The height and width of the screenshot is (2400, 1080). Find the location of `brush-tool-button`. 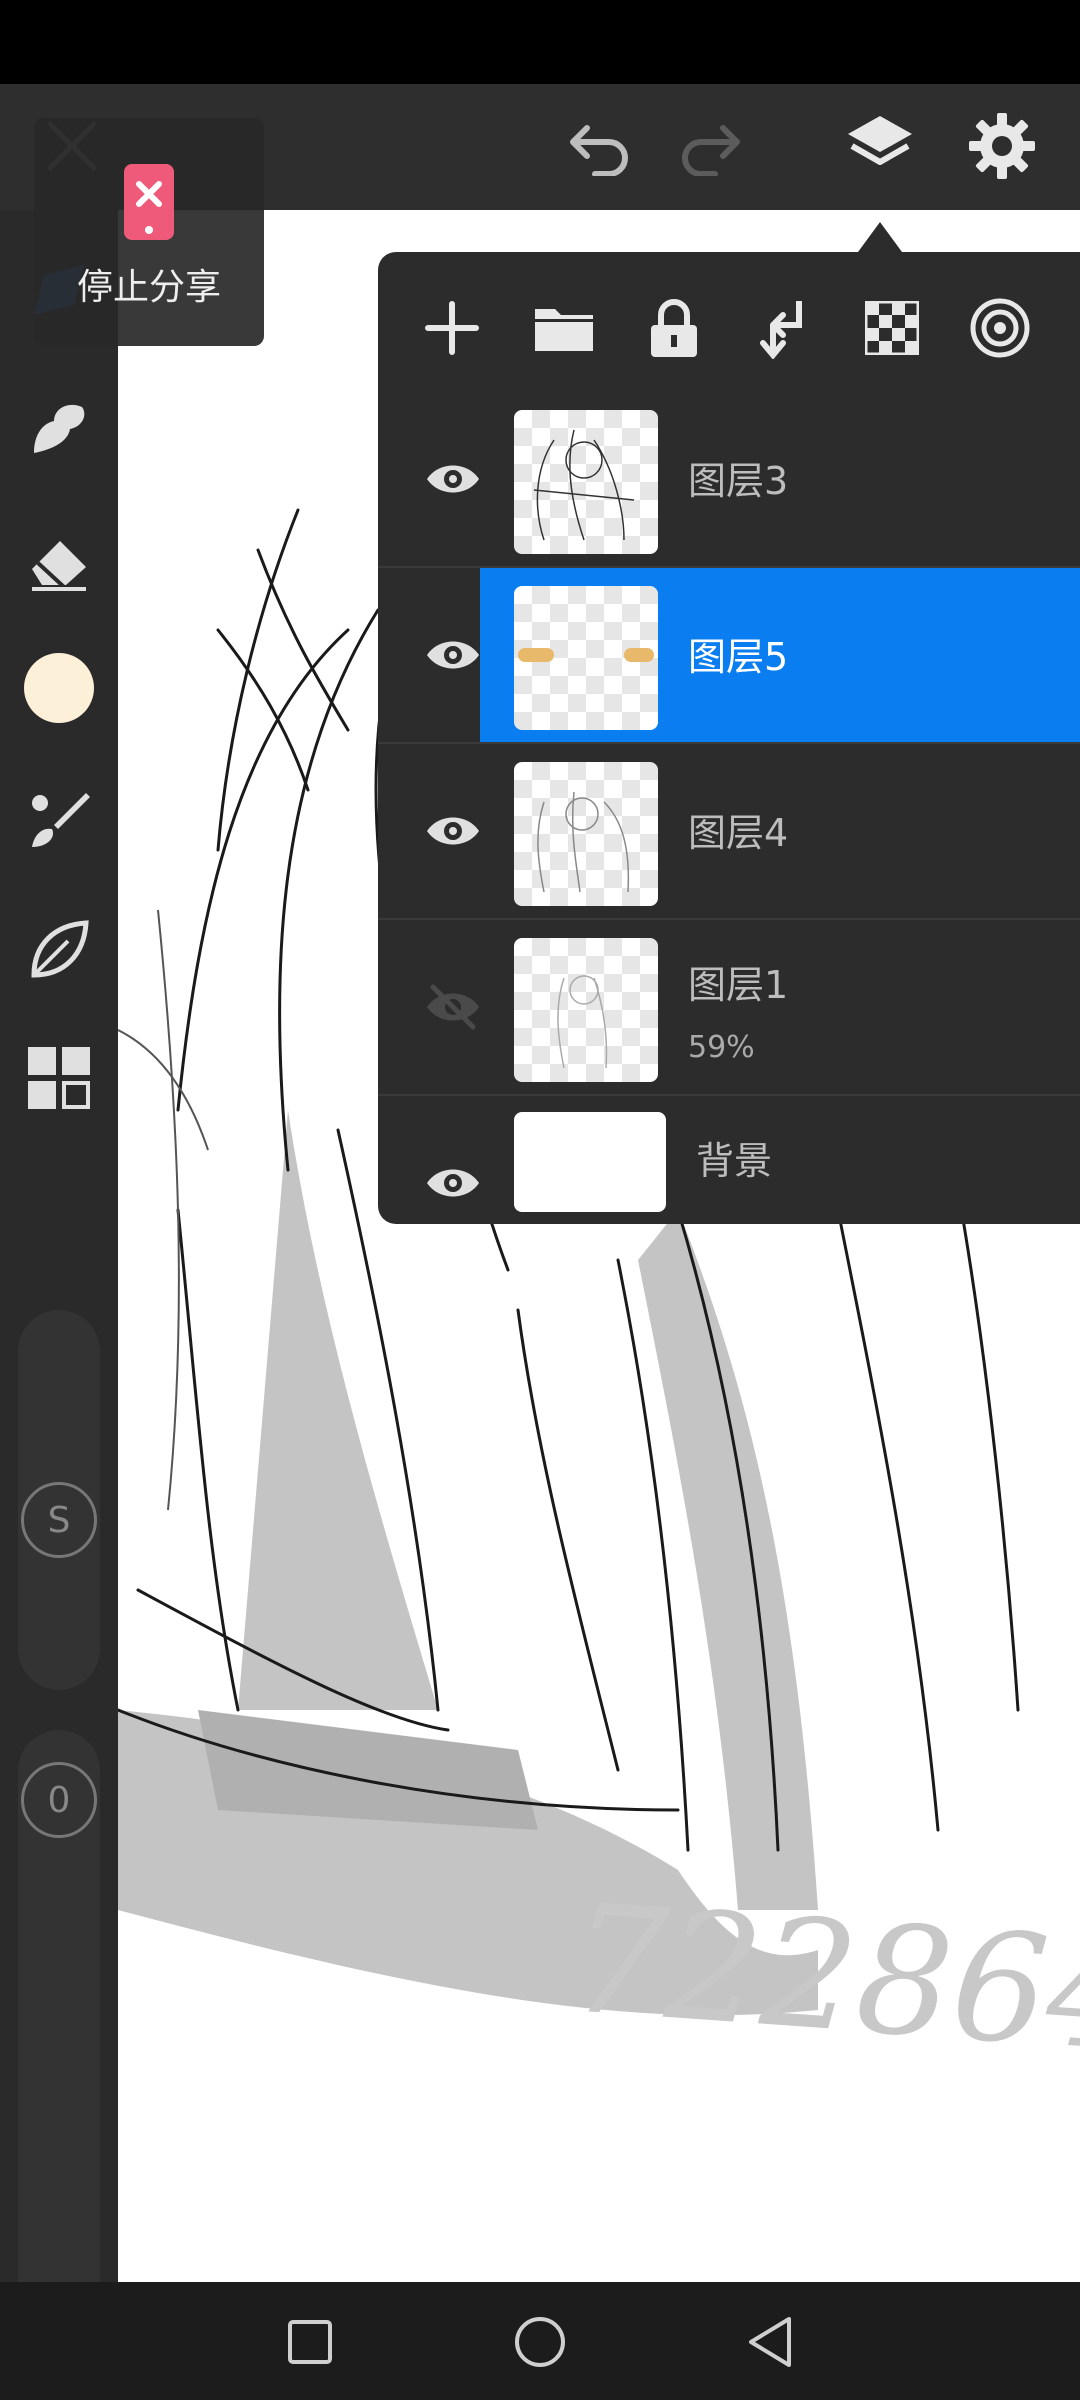

brush-tool-button is located at coordinates (59, 820).